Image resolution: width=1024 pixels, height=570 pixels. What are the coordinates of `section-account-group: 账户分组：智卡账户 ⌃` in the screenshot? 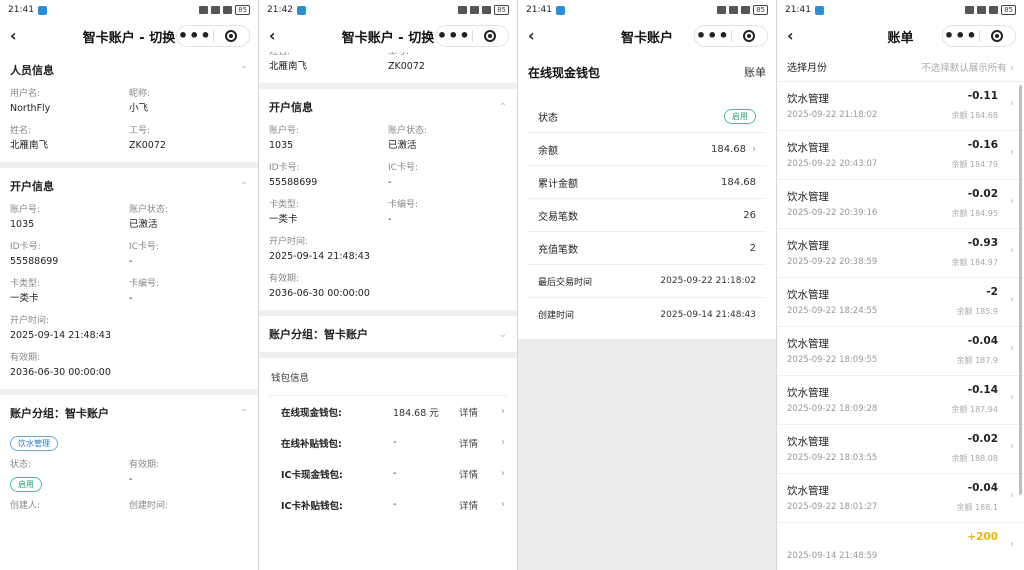 It's located at (129, 413).